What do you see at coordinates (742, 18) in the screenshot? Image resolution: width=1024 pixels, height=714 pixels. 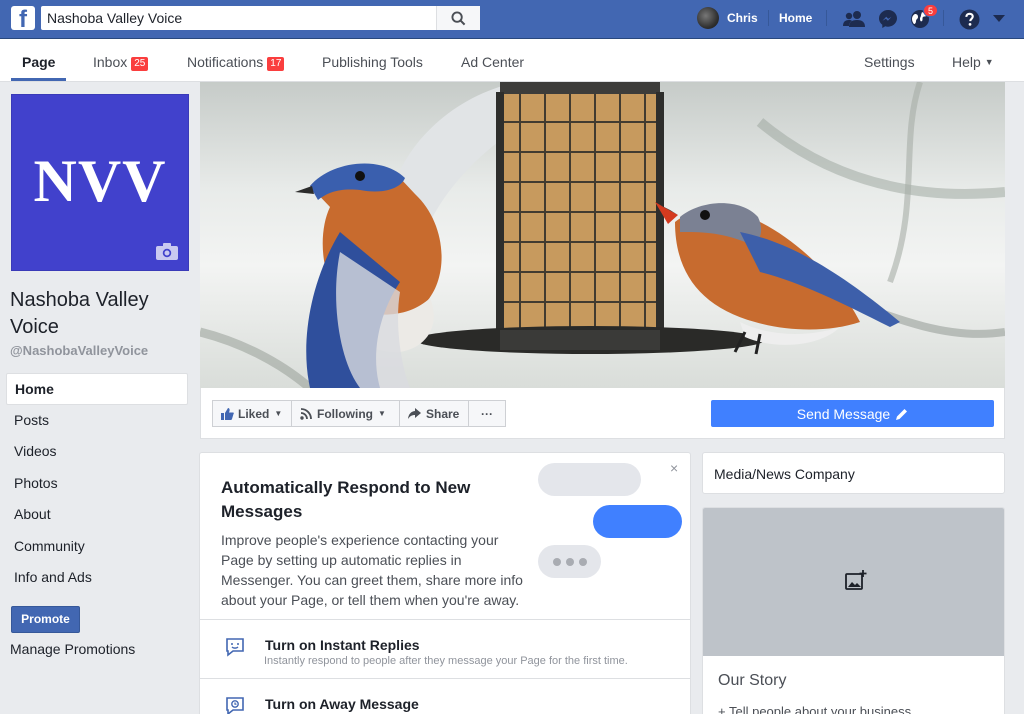 I see `user-name: Chris` at bounding box center [742, 18].